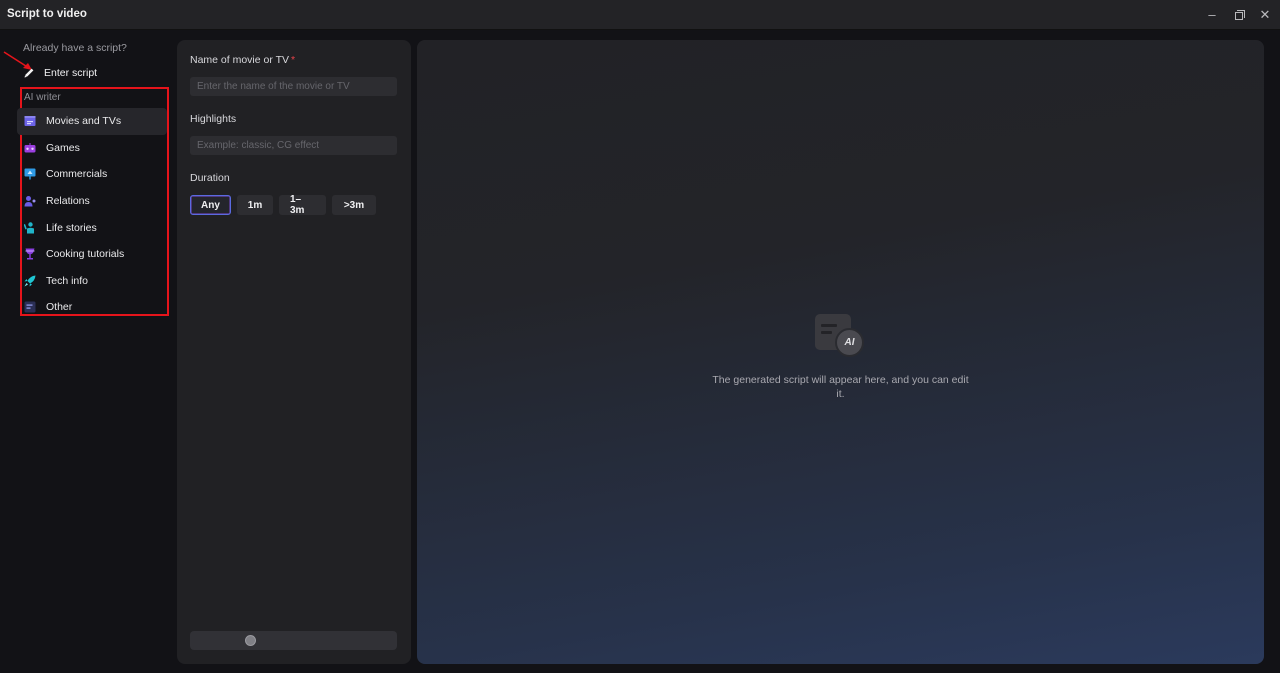 Image resolution: width=1280 pixels, height=673 pixels. Describe the element at coordinates (85, 254) in the screenshot. I see `category-label: Cooking tutorials` at that location.